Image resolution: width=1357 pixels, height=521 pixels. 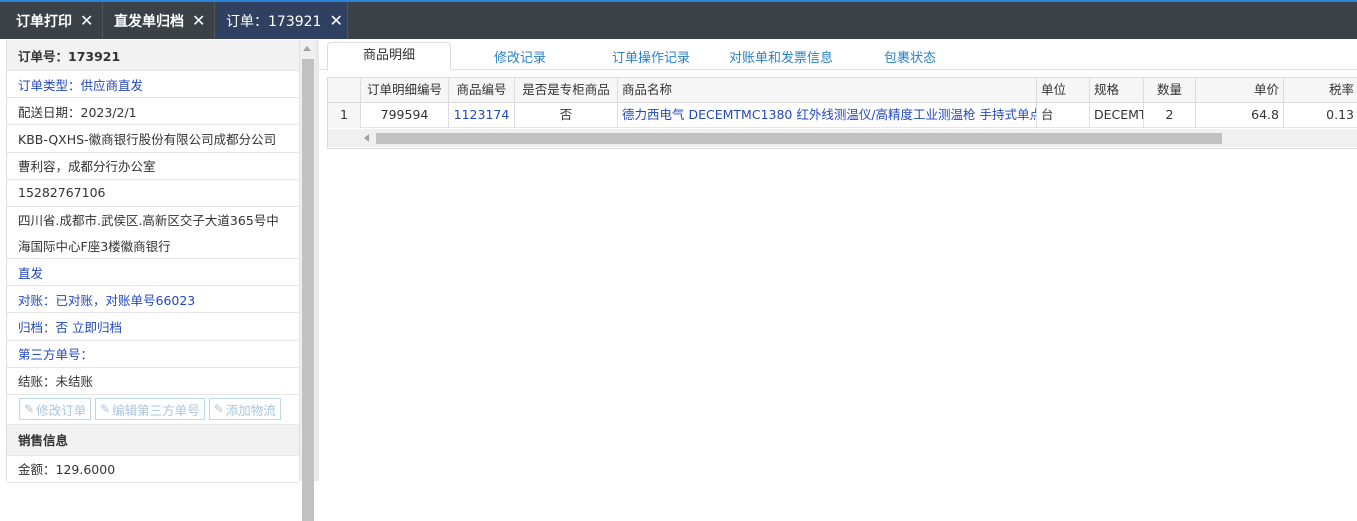 What do you see at coordinates (838, 55) in the screenshot?
I see `detail-tabs: 商品明细 修改记录 订单操作记录 对账单和发票信息 包裹状态` at bounding box center [838, 55].